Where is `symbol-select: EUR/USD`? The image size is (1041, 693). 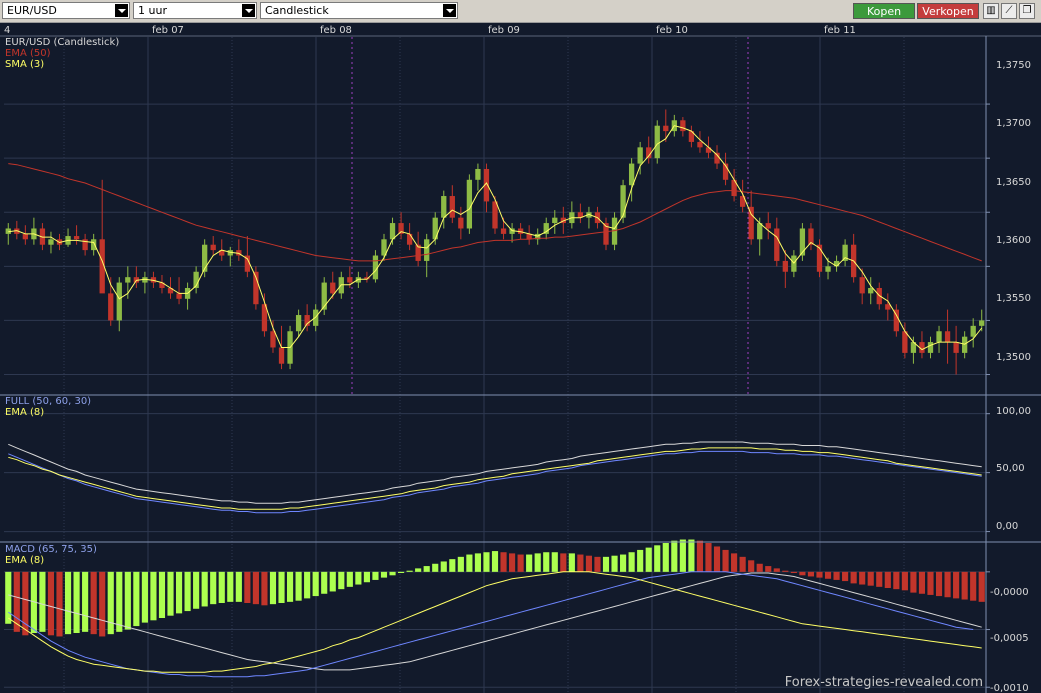
symbol-select: EUR/USD is located at coordinates (66, 10).